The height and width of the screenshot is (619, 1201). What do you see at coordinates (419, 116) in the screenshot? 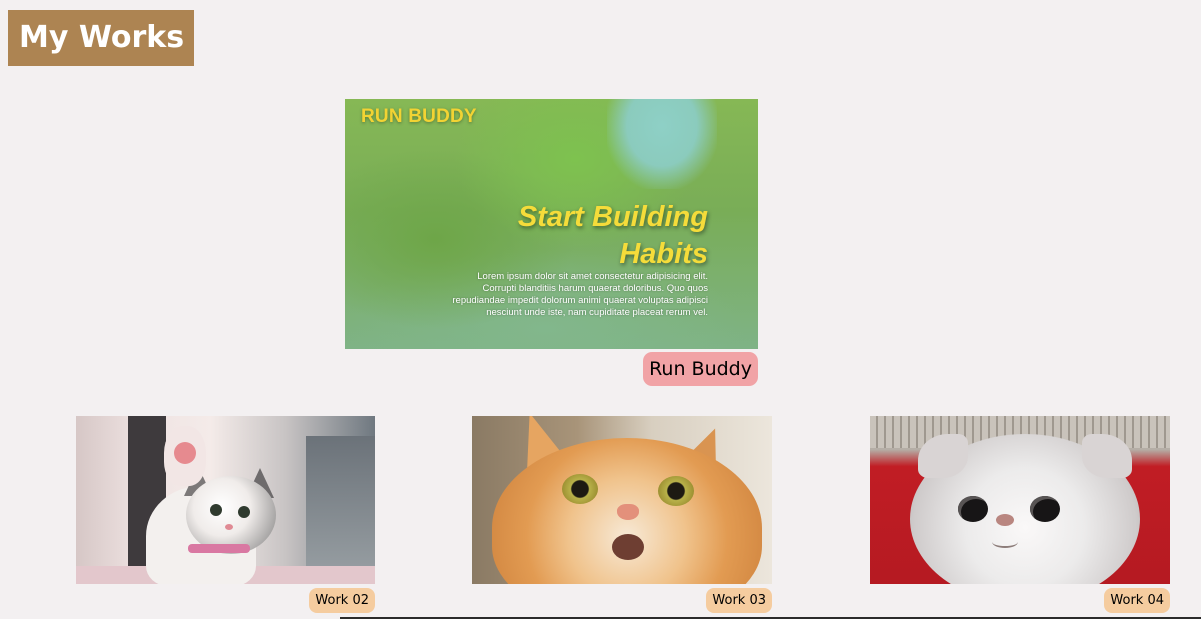
I see `image-brand-text: RUN BUDDY` at bounding box center [419, 116].